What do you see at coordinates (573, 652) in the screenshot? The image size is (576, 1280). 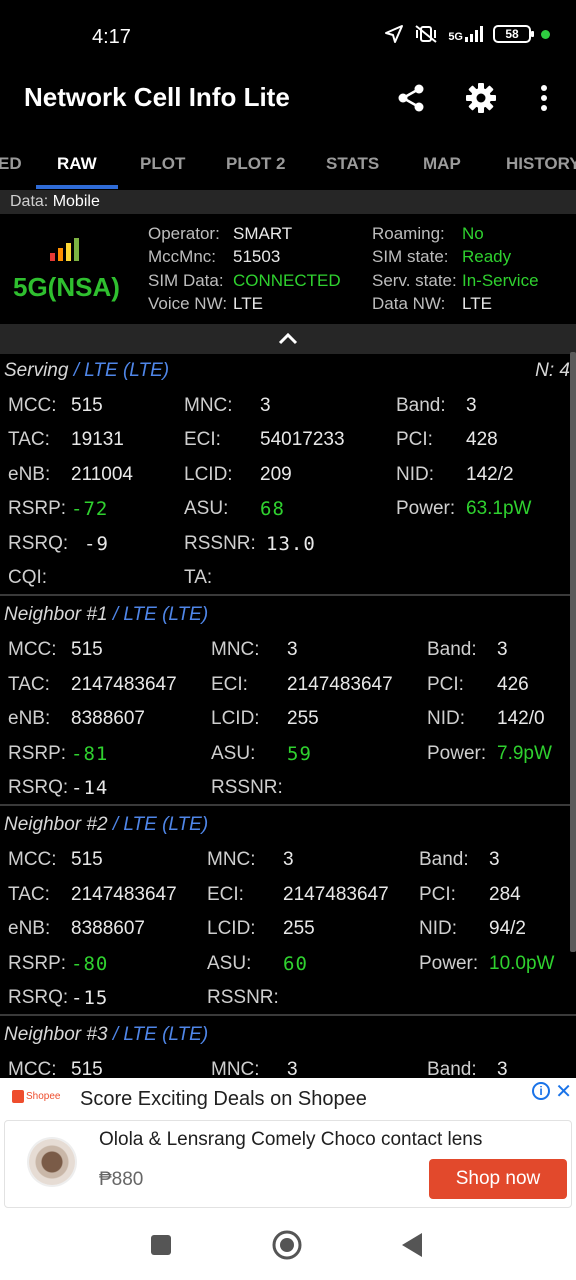 I see `scrollbar` at bounding box center [573, 652].